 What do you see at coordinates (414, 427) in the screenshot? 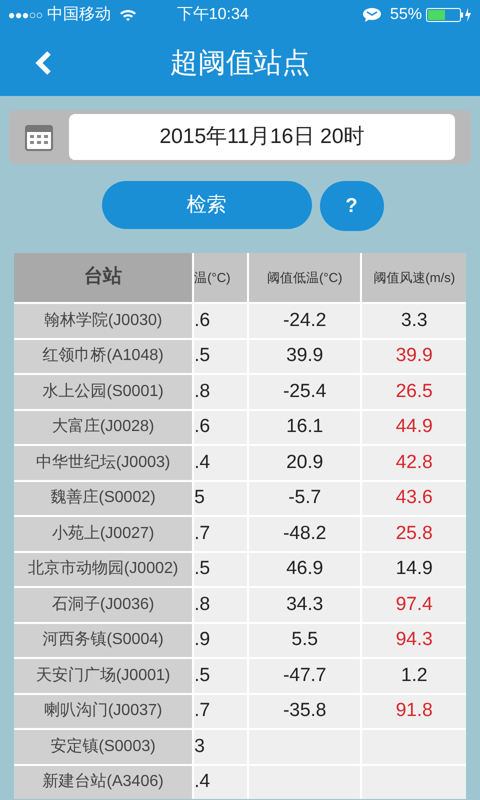
I see `table-cell: 44.9` at bounding box center [414, 427].